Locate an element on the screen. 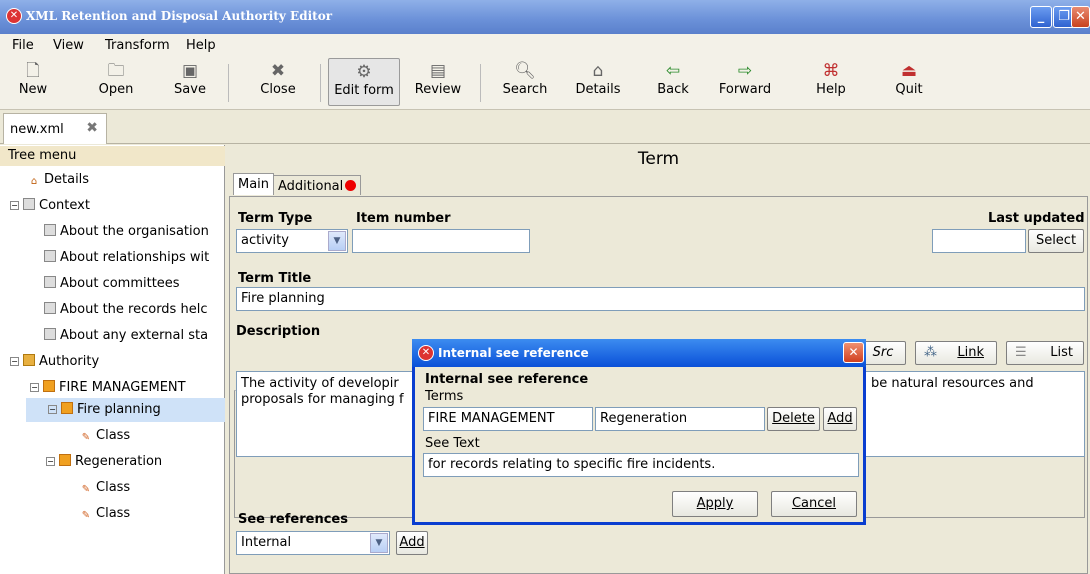  error-indicator-icon is located at coordinates (351, 185).